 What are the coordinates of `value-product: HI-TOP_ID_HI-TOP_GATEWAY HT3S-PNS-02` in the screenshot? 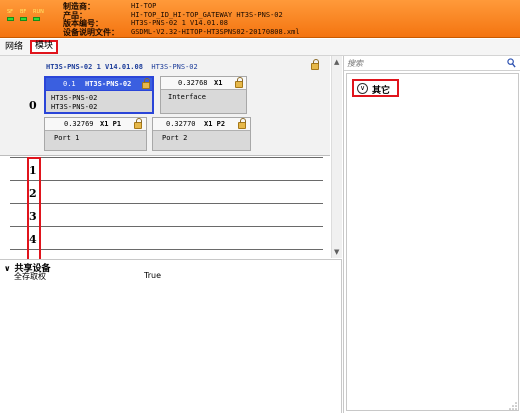 It's located at (207, 14).